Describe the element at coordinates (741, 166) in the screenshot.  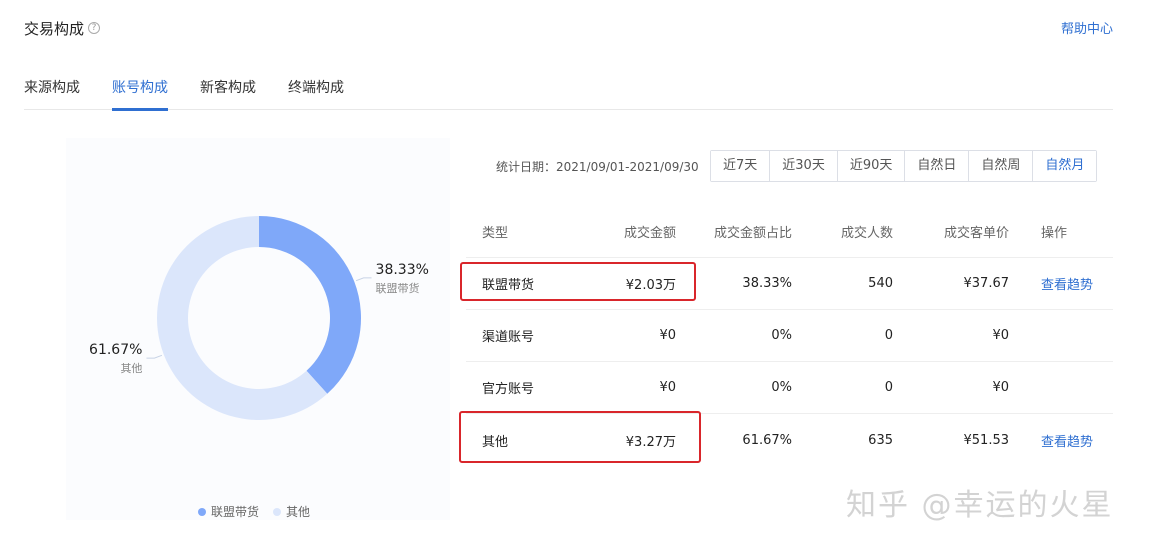
I see `range-7d-button: 近7天` at that location.